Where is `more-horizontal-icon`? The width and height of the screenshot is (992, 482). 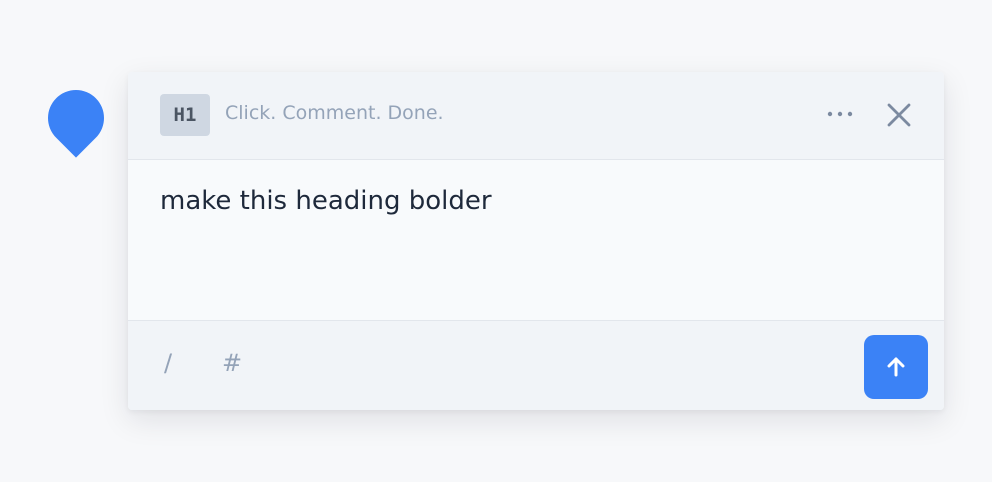 more-horizontal-icon is located at coordinates (840, 114).